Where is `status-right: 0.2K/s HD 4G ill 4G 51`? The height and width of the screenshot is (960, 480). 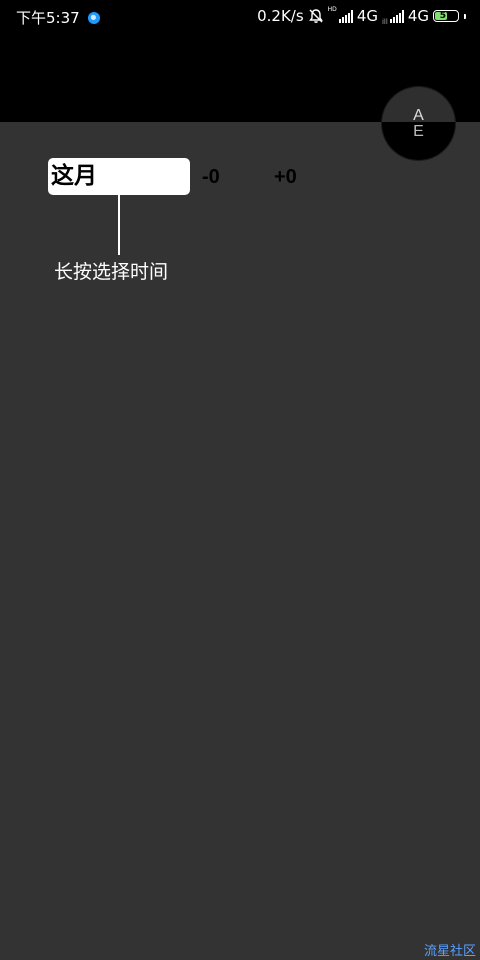 status-right: 0.2K/s HD 4G ill 4G 51 is located at coordinates (361, 16).